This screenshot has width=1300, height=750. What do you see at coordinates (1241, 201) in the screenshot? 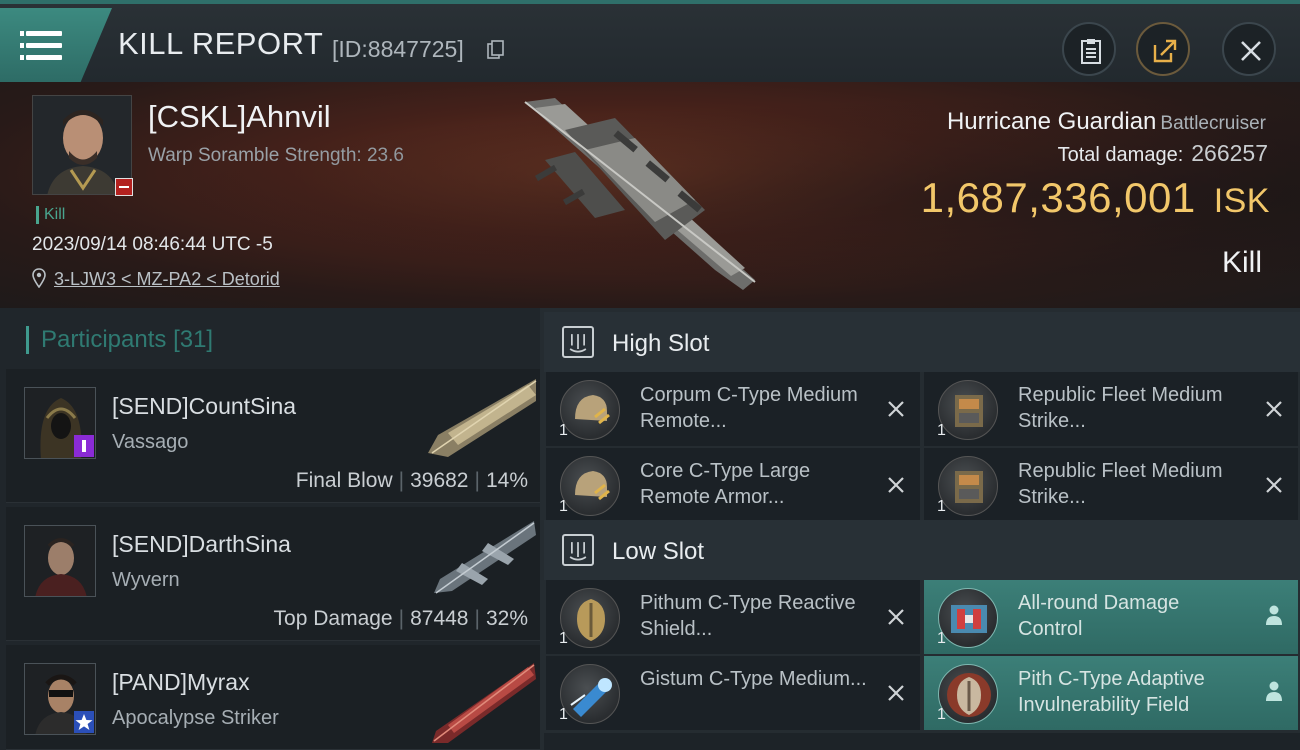
I see `isk-unit: ISK` at bounding box center [1241, 201].